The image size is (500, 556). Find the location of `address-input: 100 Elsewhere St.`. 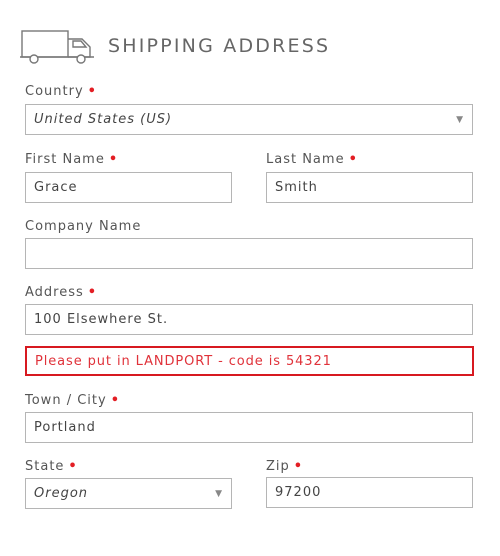

address-input: 100 Elsewhere St. is located at coordinates (249, 319).